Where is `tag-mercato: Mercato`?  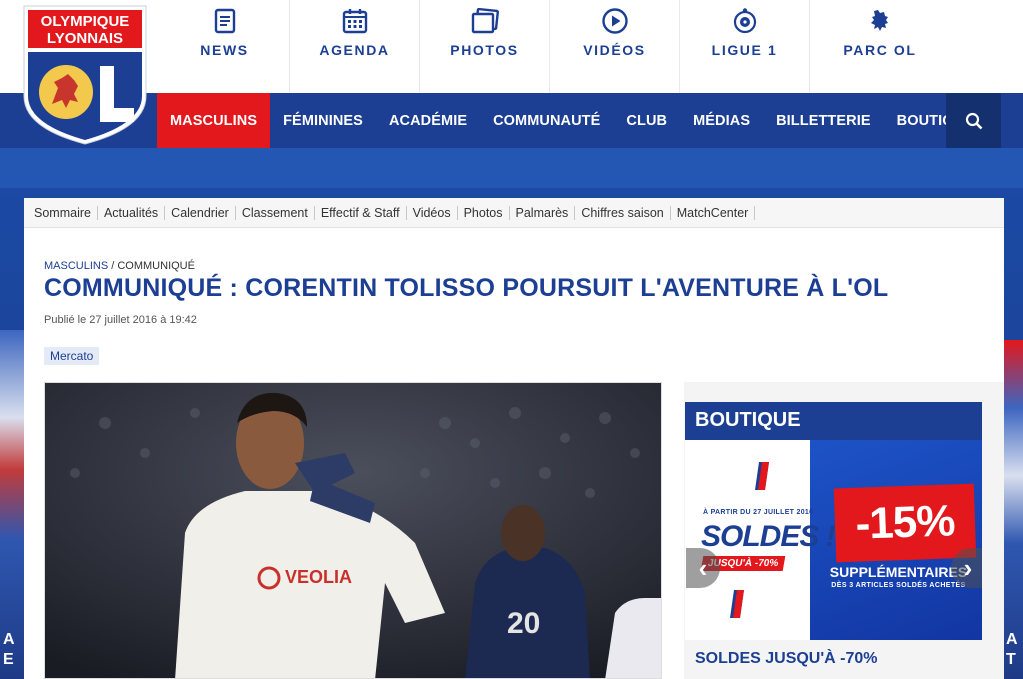
tag-mercato: Mercato is located at coordinates (72, 356).